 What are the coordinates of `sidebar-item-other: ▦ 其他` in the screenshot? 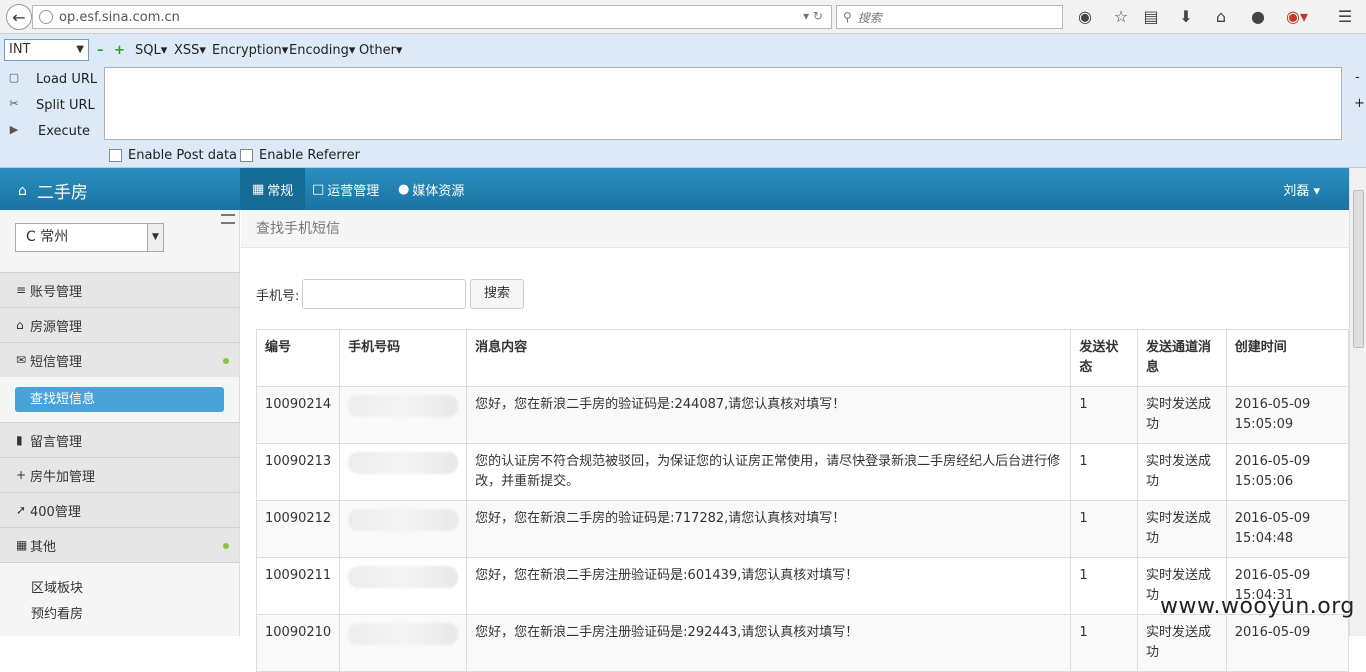 It's located at (119, 544).